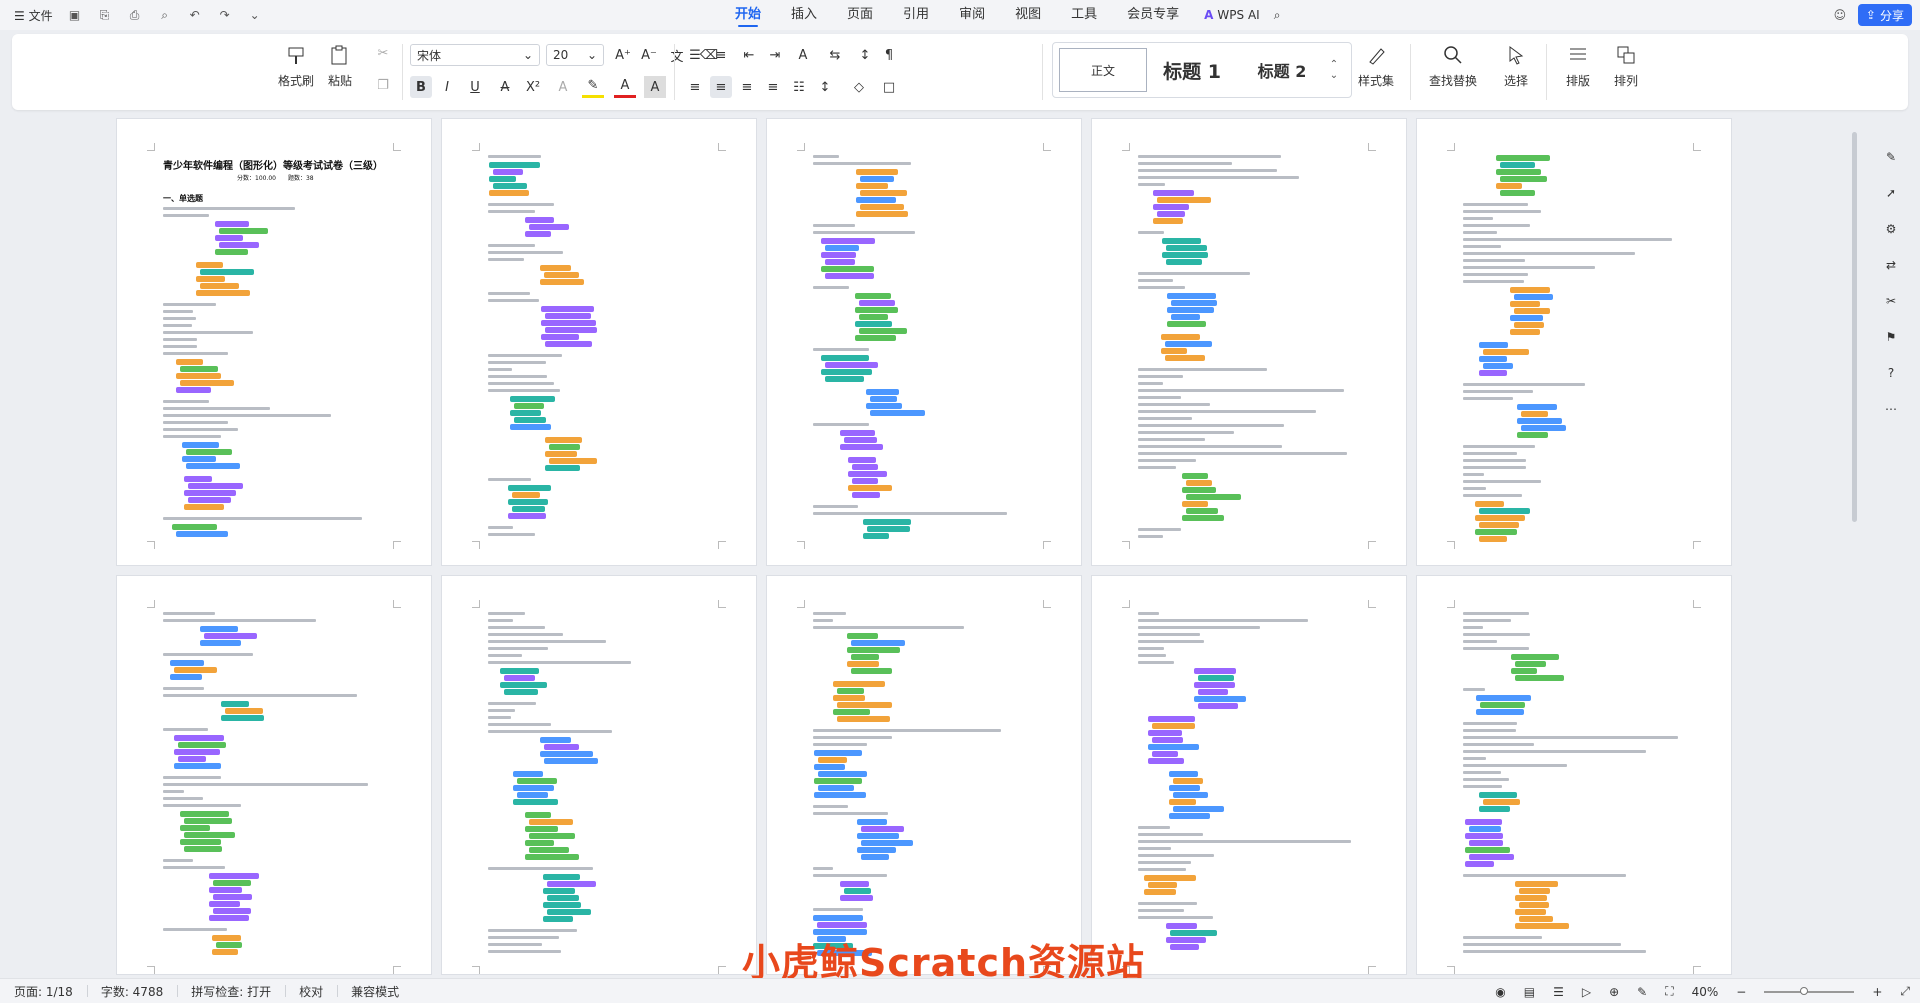 Image resolution: width=1920 pixels, height=1003 pixels. Describe the element at coordinates (1804, 990) in the screenshot. I see `zoom-slider-knob` at that location.